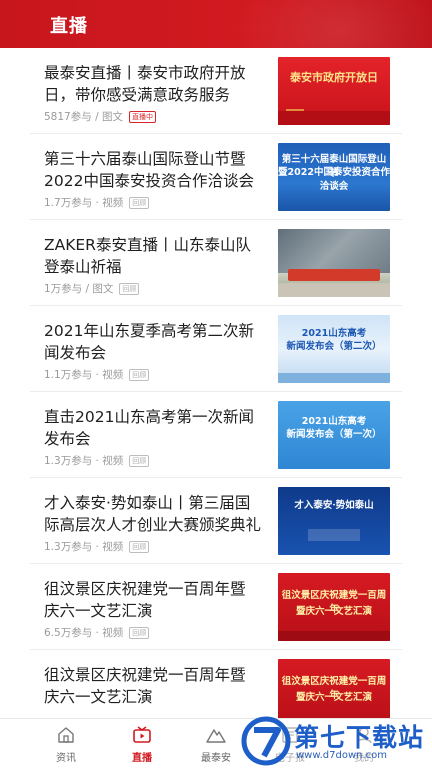  Describe the element at coordinates (68, 633) in the screenshot. I see `item-participants: 6.5万参与` at that location.